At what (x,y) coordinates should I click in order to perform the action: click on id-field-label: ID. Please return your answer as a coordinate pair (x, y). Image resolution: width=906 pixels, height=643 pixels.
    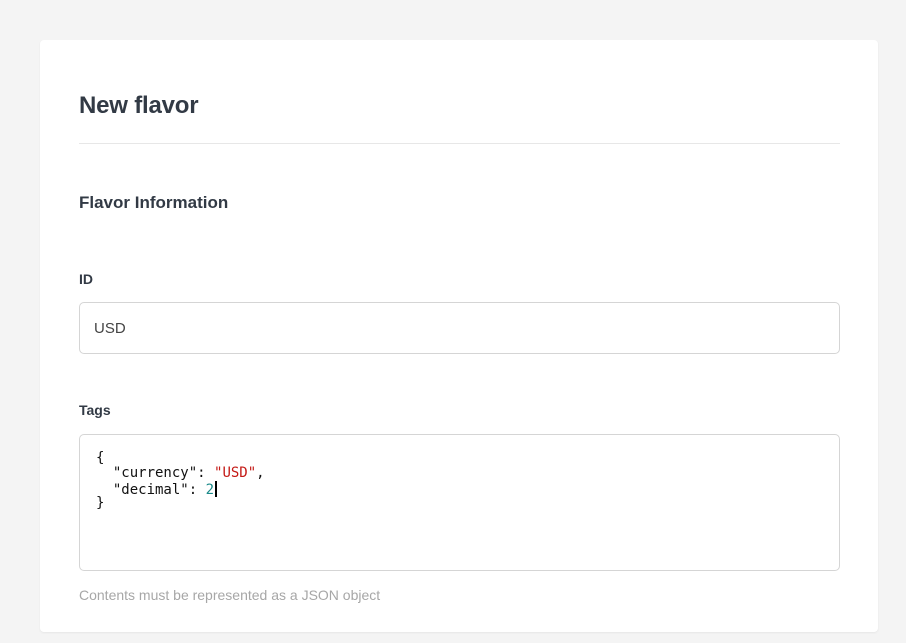
    Looking at the image, I should click on (86, 279).